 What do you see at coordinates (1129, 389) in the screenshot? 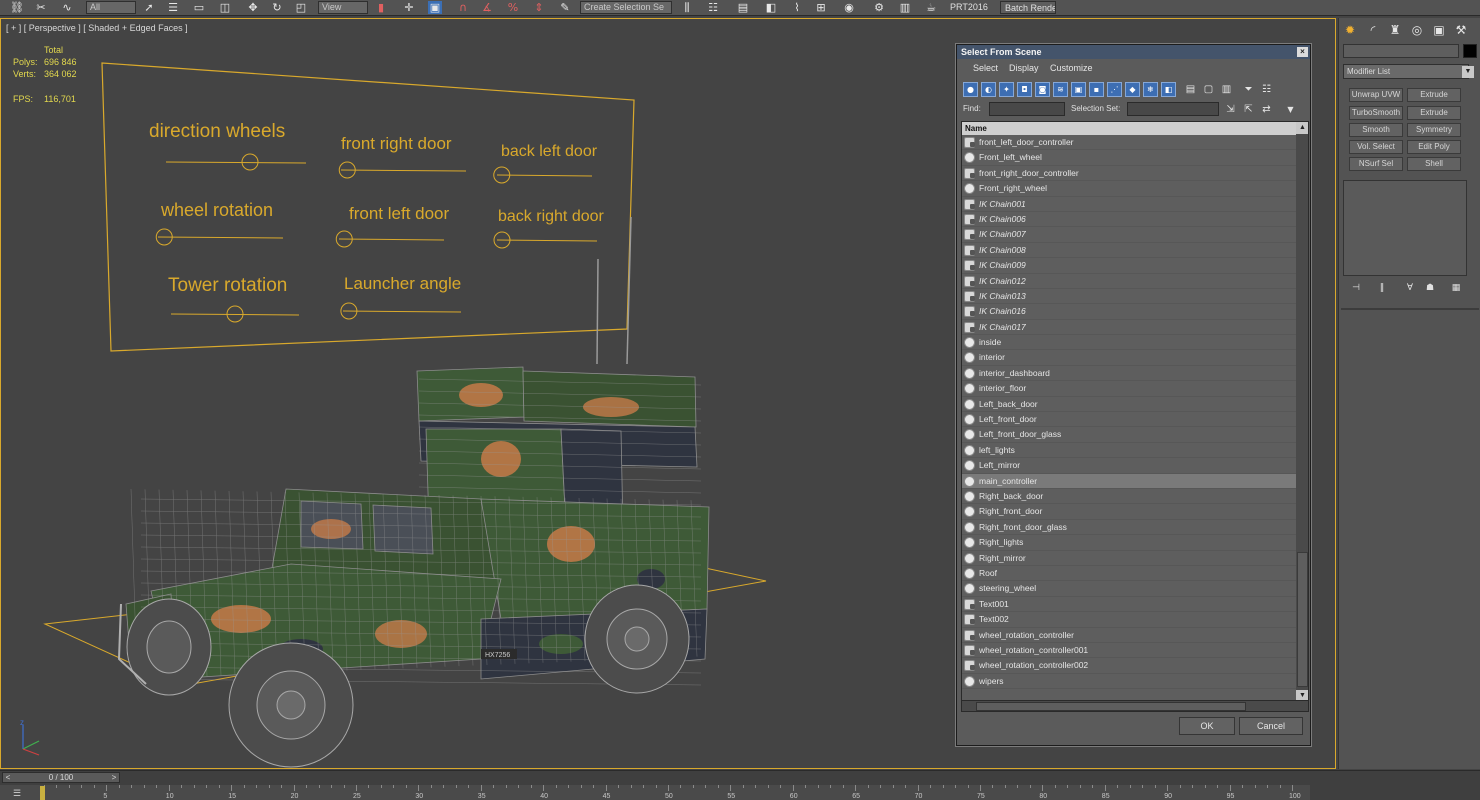
I see `object-row: interior_floor` at bounding box center [1129, 389].